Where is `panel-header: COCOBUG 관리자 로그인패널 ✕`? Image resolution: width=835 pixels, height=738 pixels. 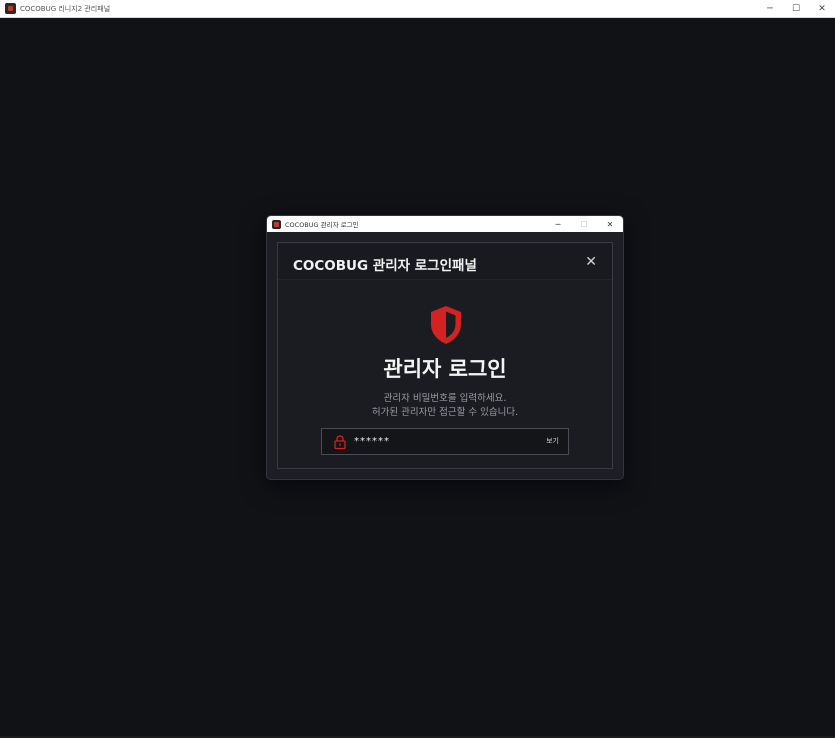 panel-header: COCOBUG 관리자 로그인패널 ✕ is located at coordinates (445, 261).